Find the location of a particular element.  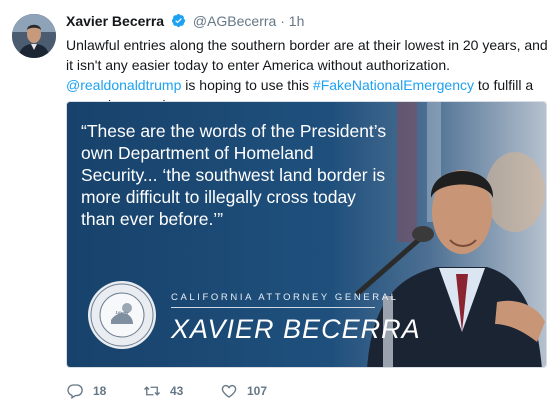

reply-count: 18 is located at coordinates (100, 391).